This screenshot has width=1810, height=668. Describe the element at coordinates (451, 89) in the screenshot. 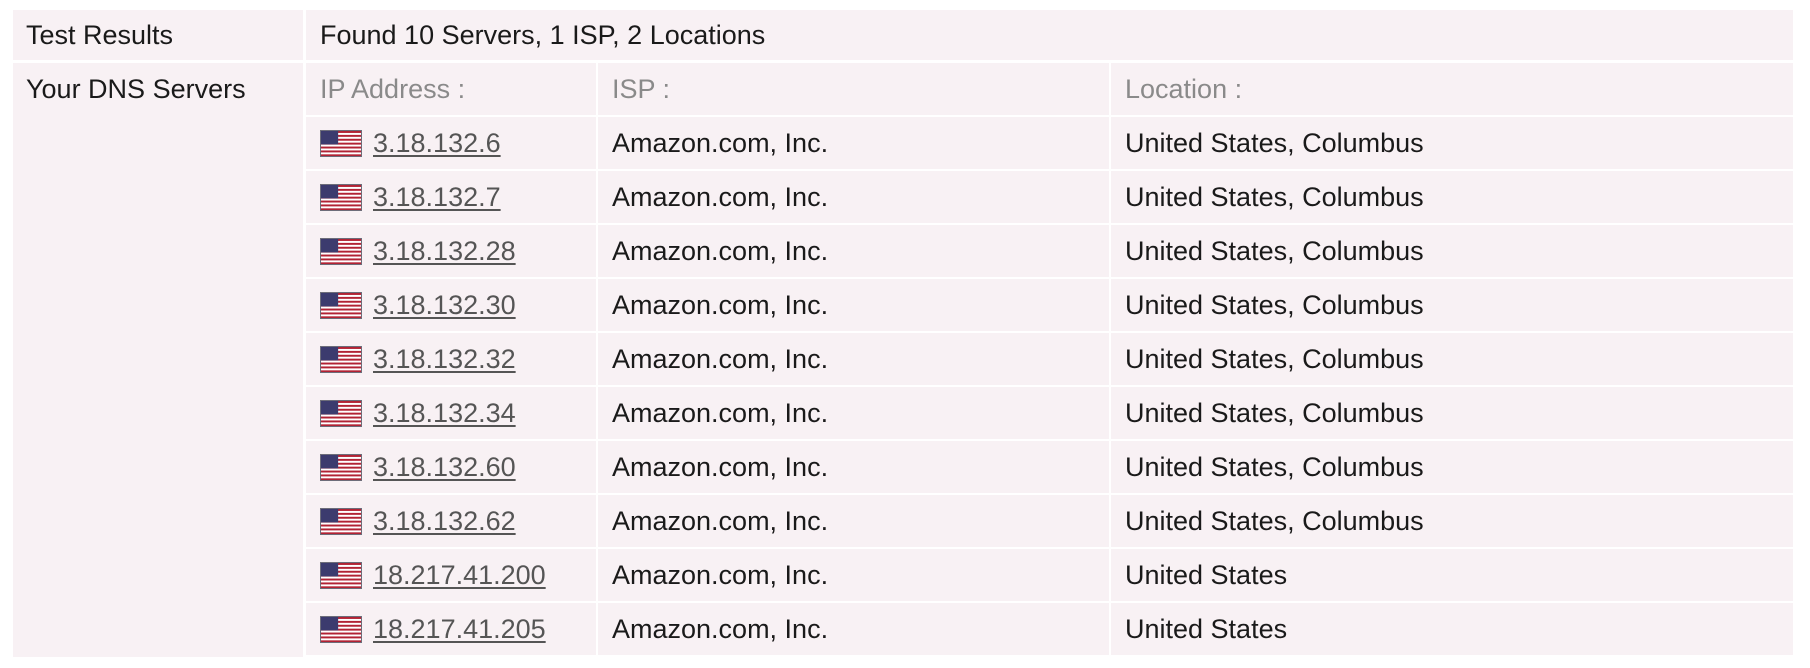

I see `ip-address-header: IP Address :` at that location.